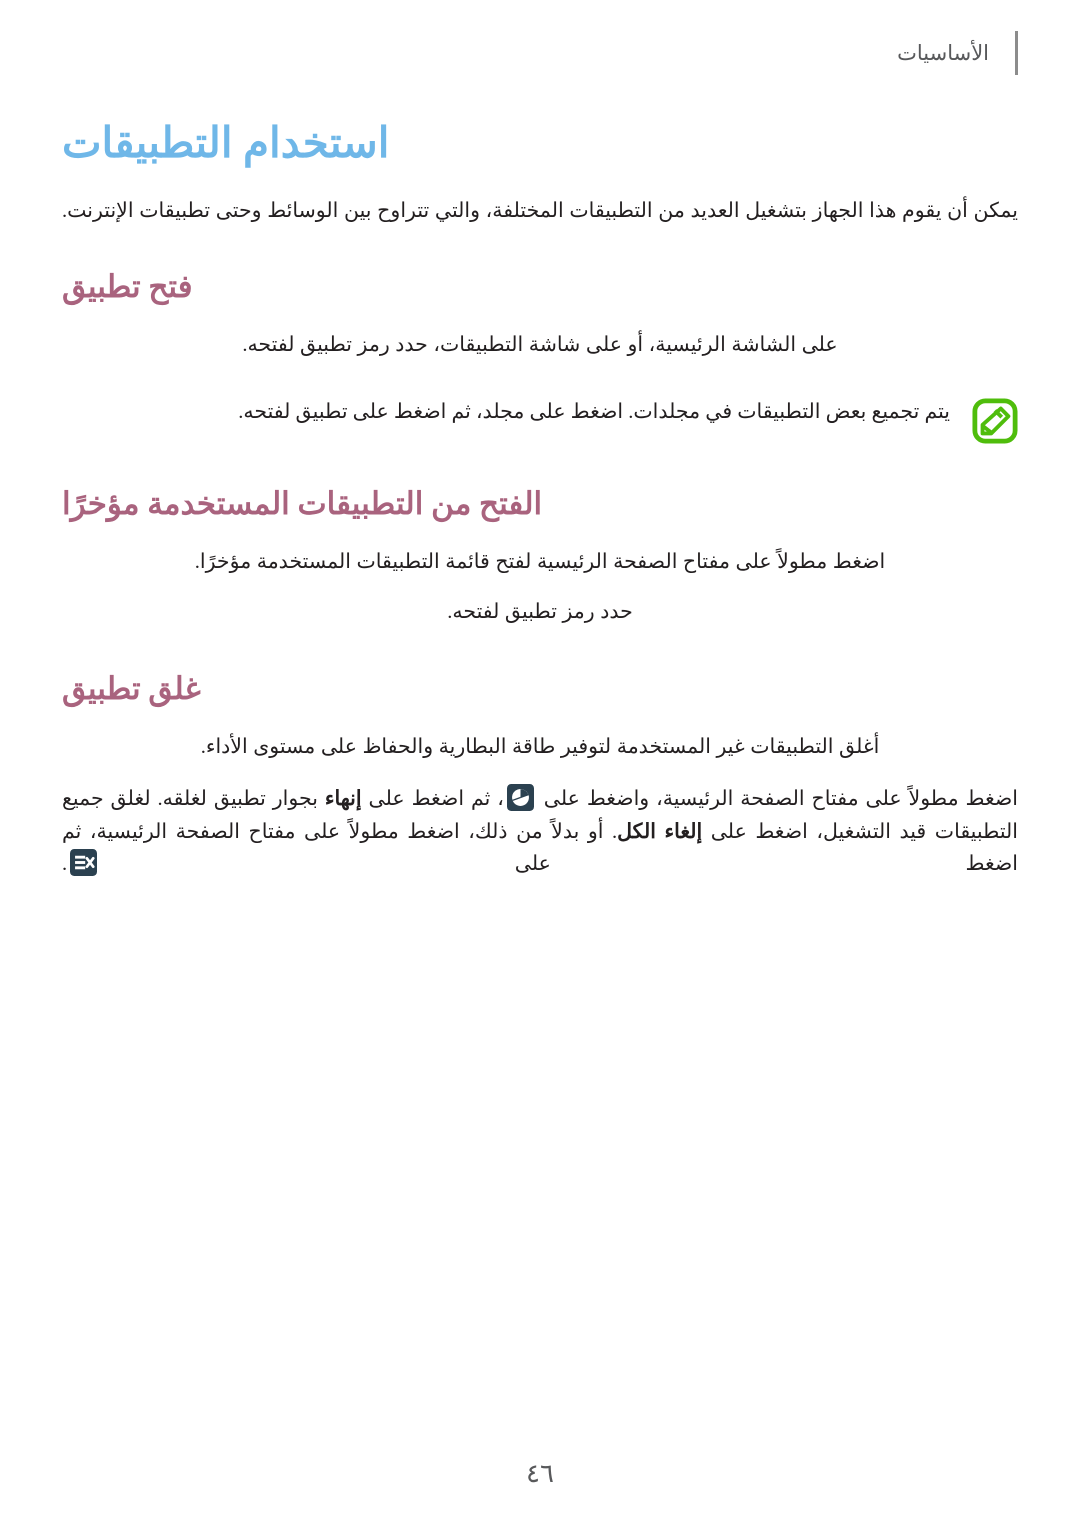 The image size is (1080, 1527). Describe the element at coordinates (540, 1473) in the screenshot. I see `page-number: ٤٦` at that location.